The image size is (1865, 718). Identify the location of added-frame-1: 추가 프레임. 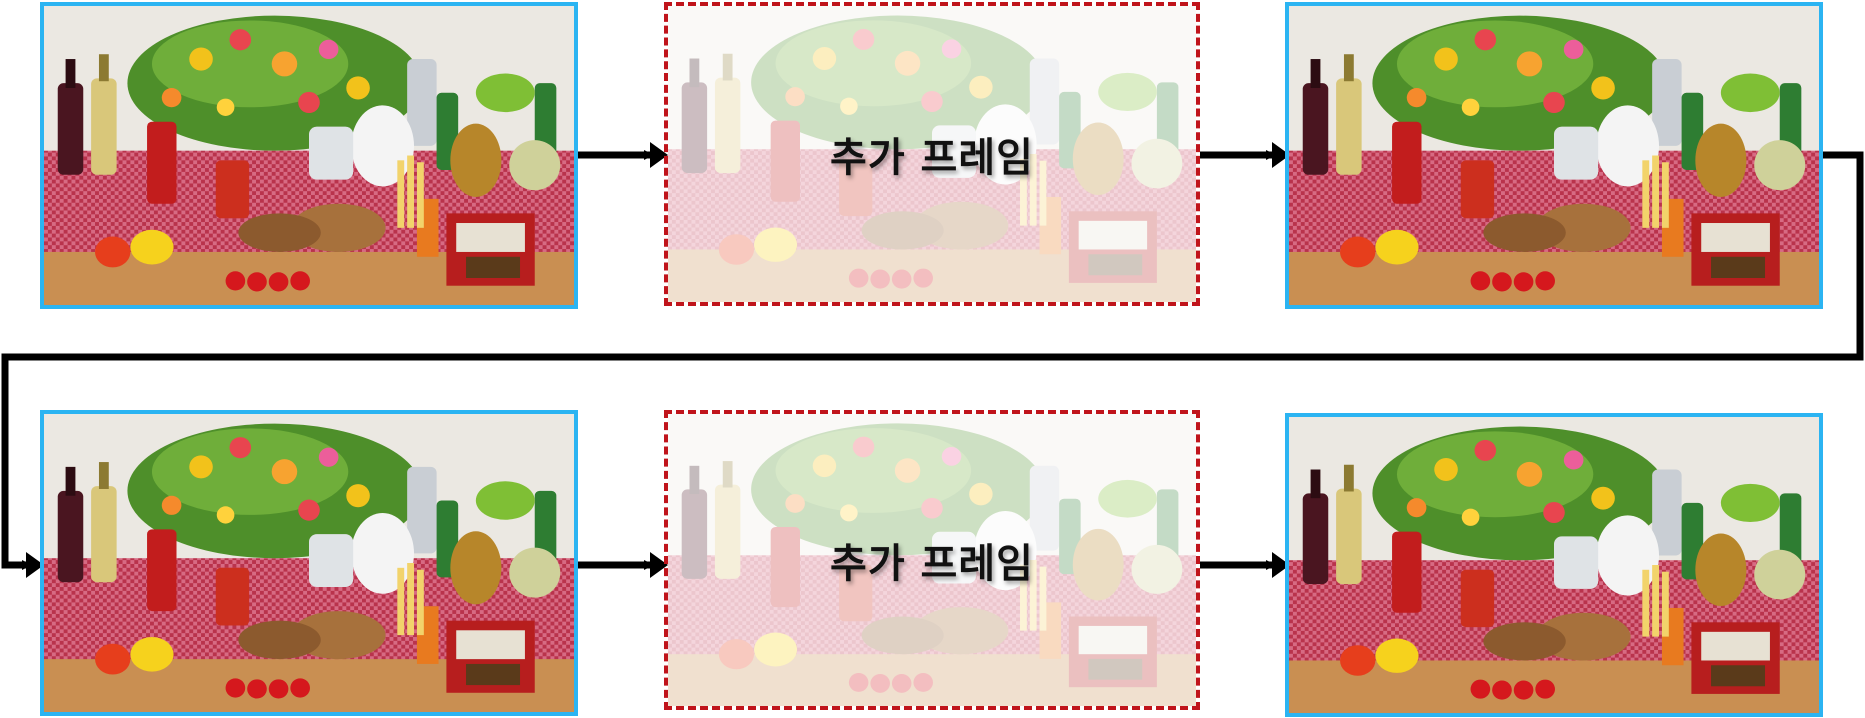
(932, 154).